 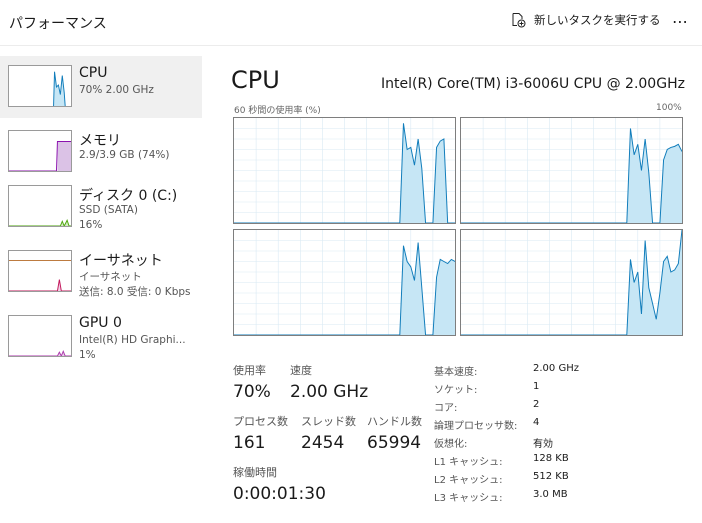 What do you see at coordinates (597, 20) in the screenshot?
I see `new-task-label: 新しいタスクを実行する` at bounding box center [597, 20].